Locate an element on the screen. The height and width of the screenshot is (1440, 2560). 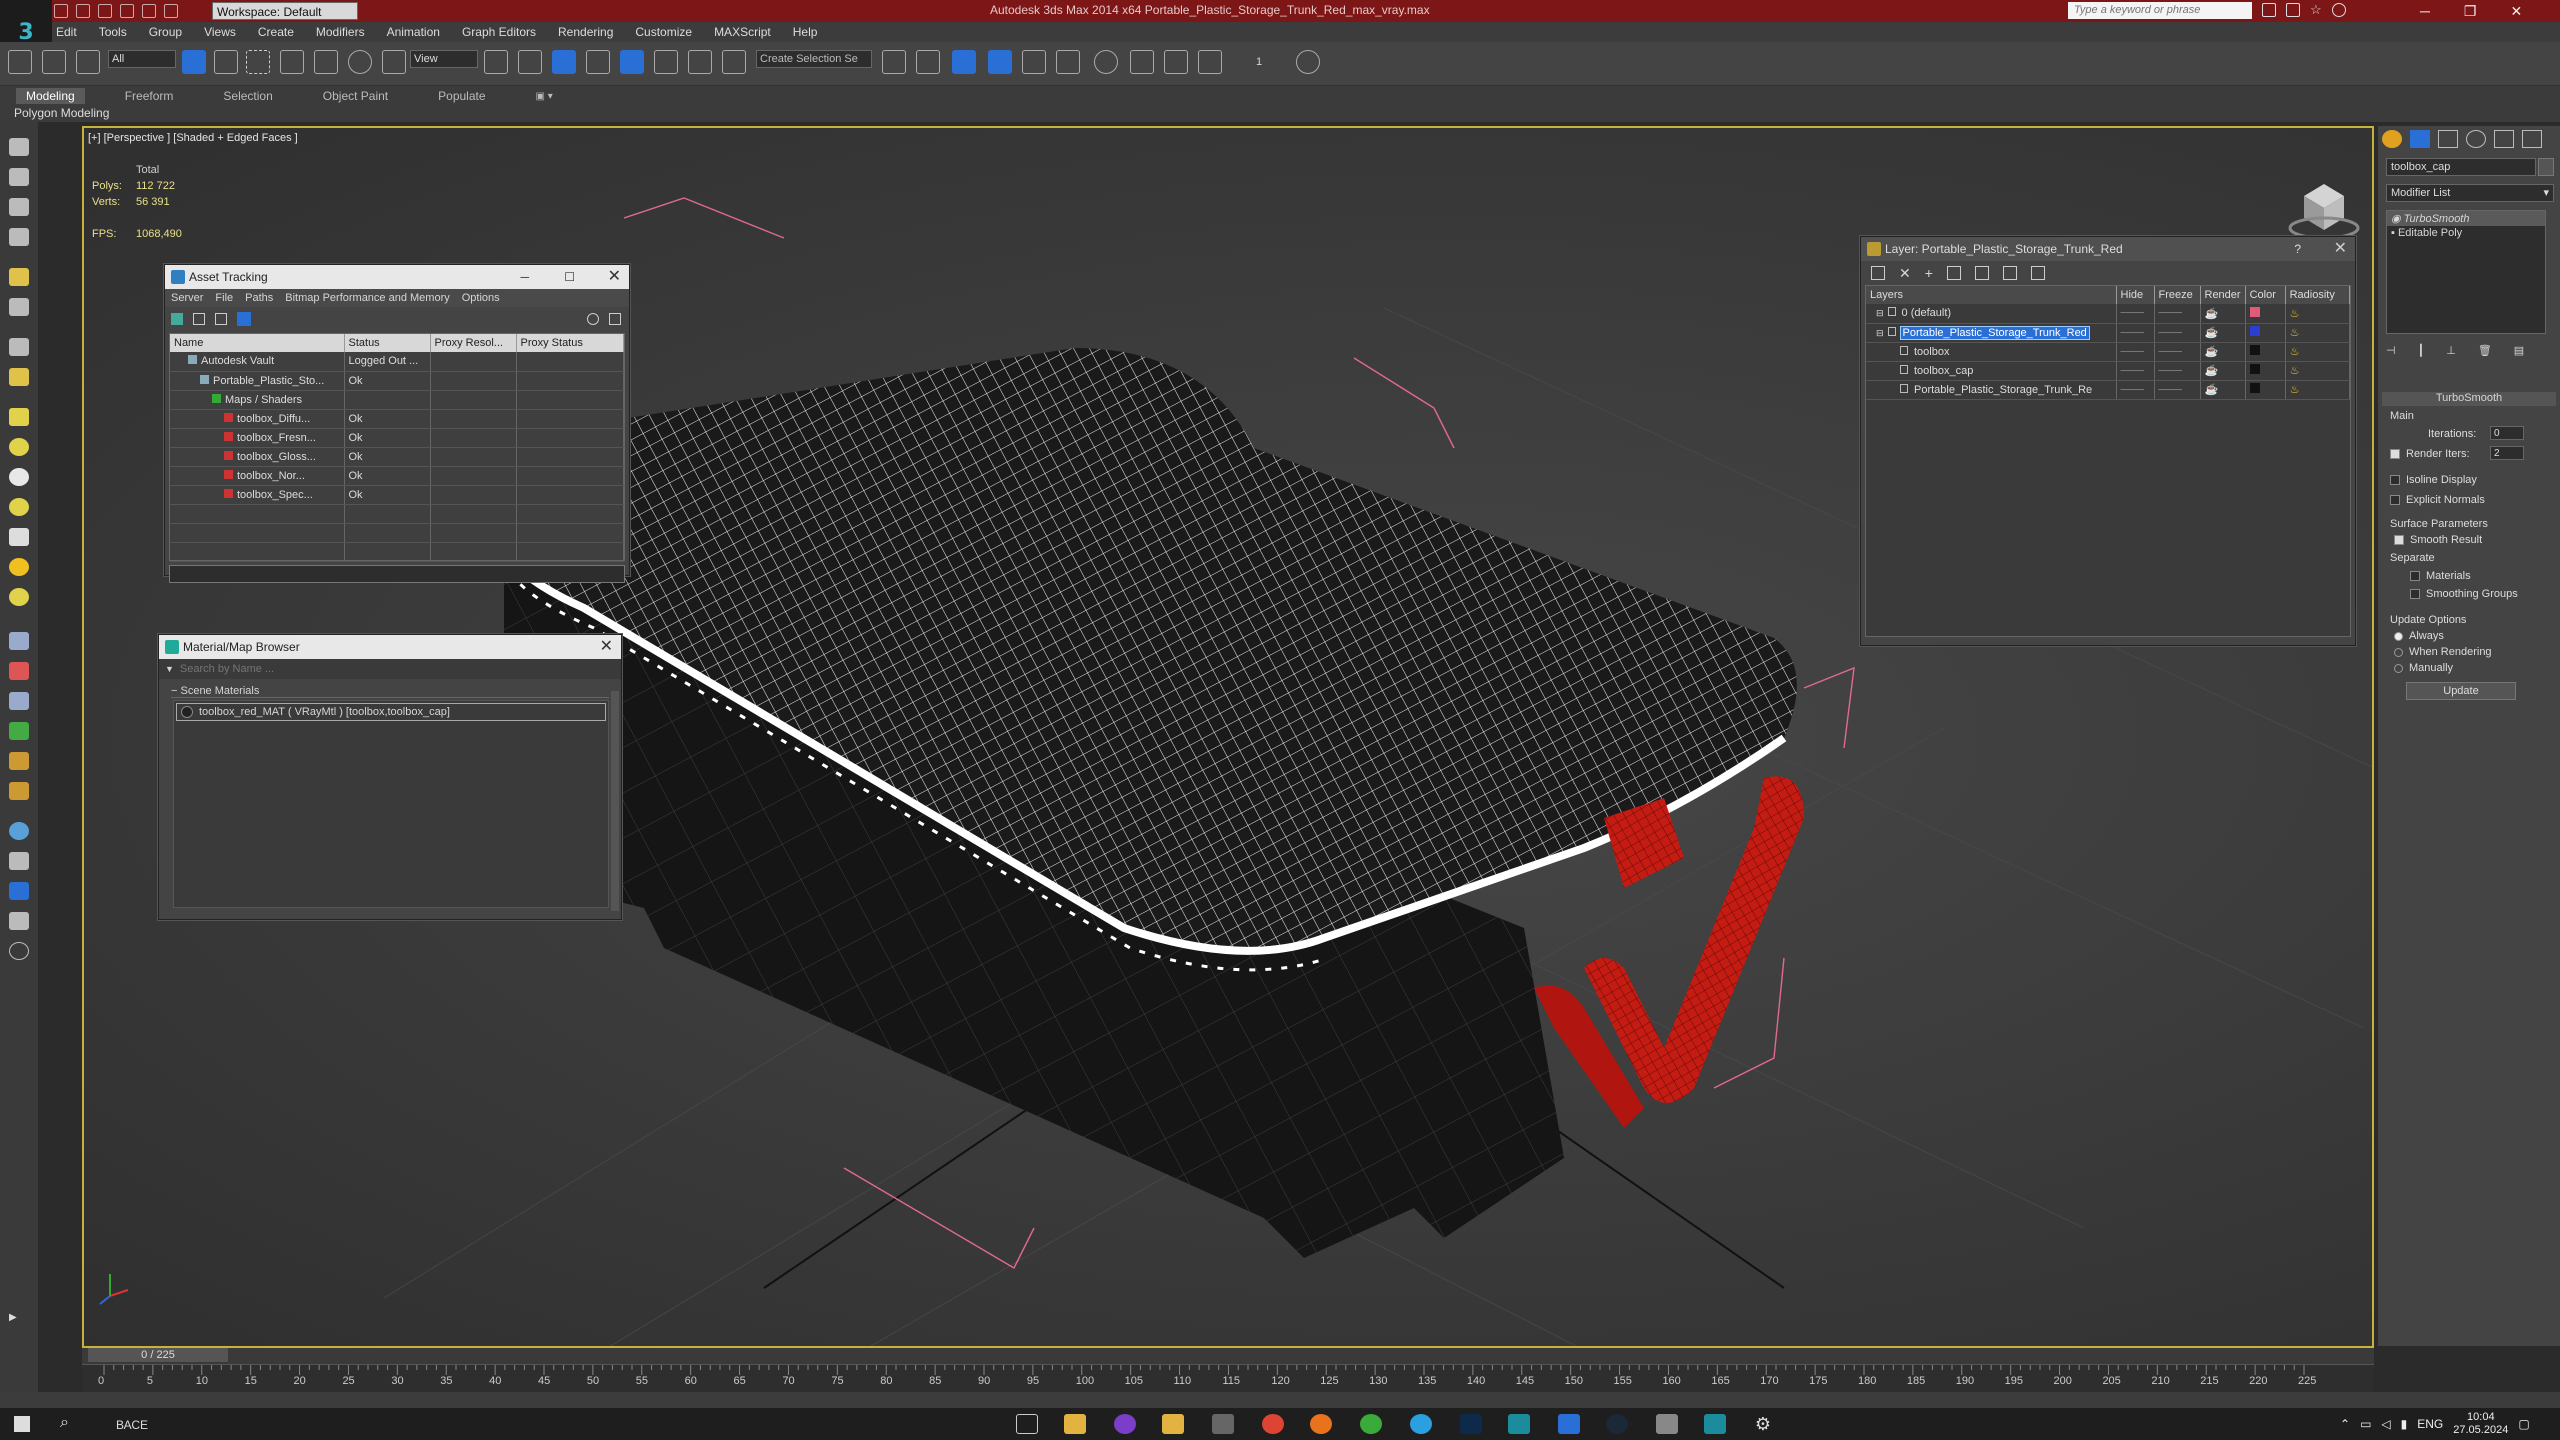
search-dropdown-icon: ▼ is located at coordinates (169, 669).